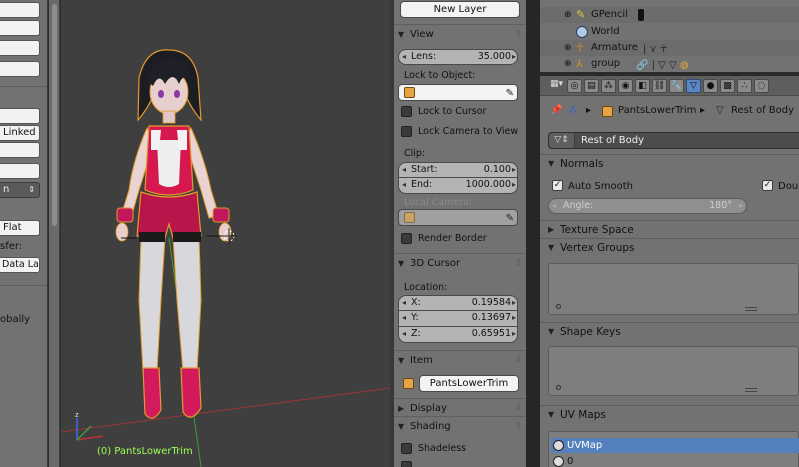 The image size is (799, 467). What do you see at coordinates (669, 229) in the screenshot?
I see `texture-space-panel-header: ▶ Texture Space` at bounding box center [669, 229].